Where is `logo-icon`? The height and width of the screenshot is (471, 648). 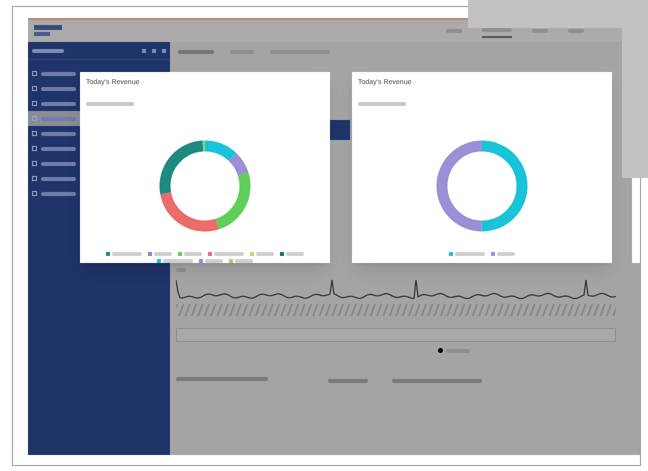 logo-icon is located at coordinates (49, 31).